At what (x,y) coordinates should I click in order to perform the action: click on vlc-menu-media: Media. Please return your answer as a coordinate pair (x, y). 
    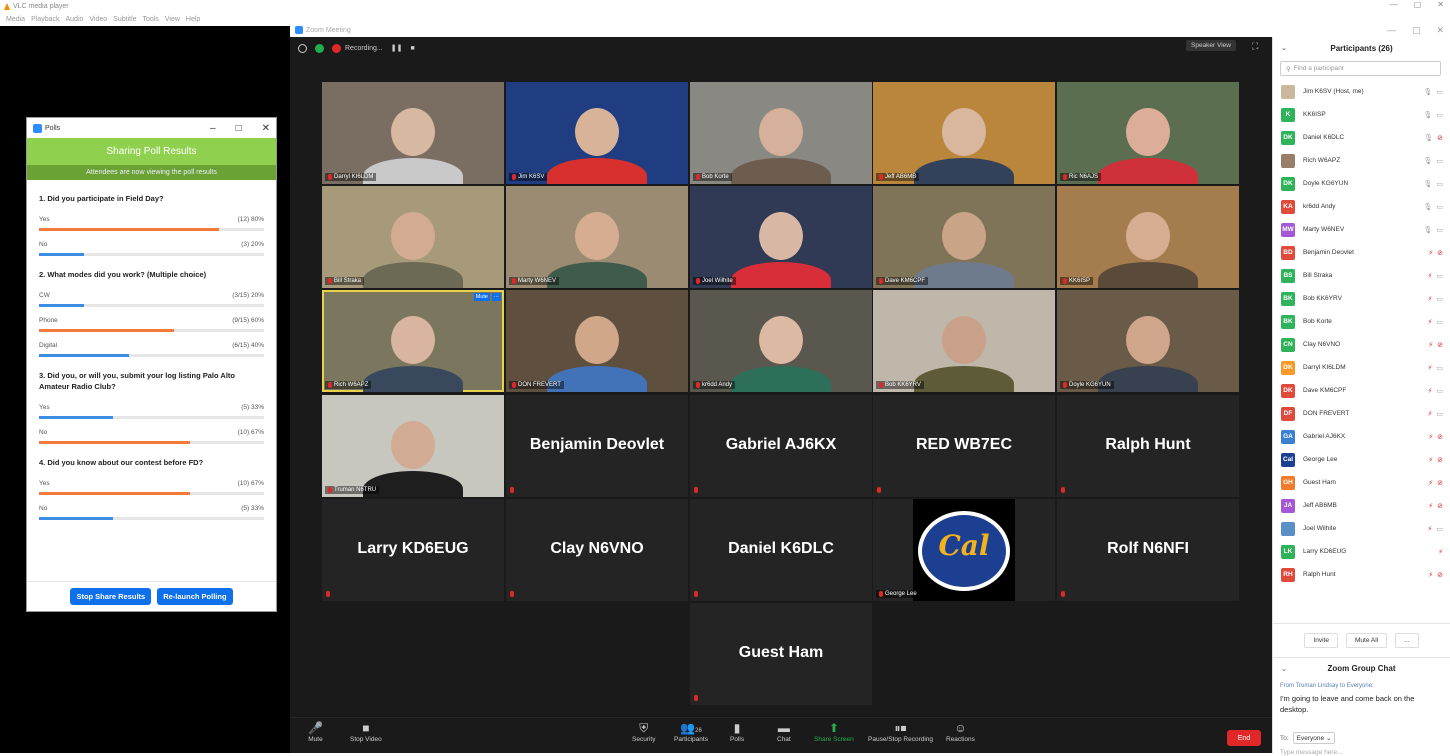
    Looking at the image, I should click on (15, 19).